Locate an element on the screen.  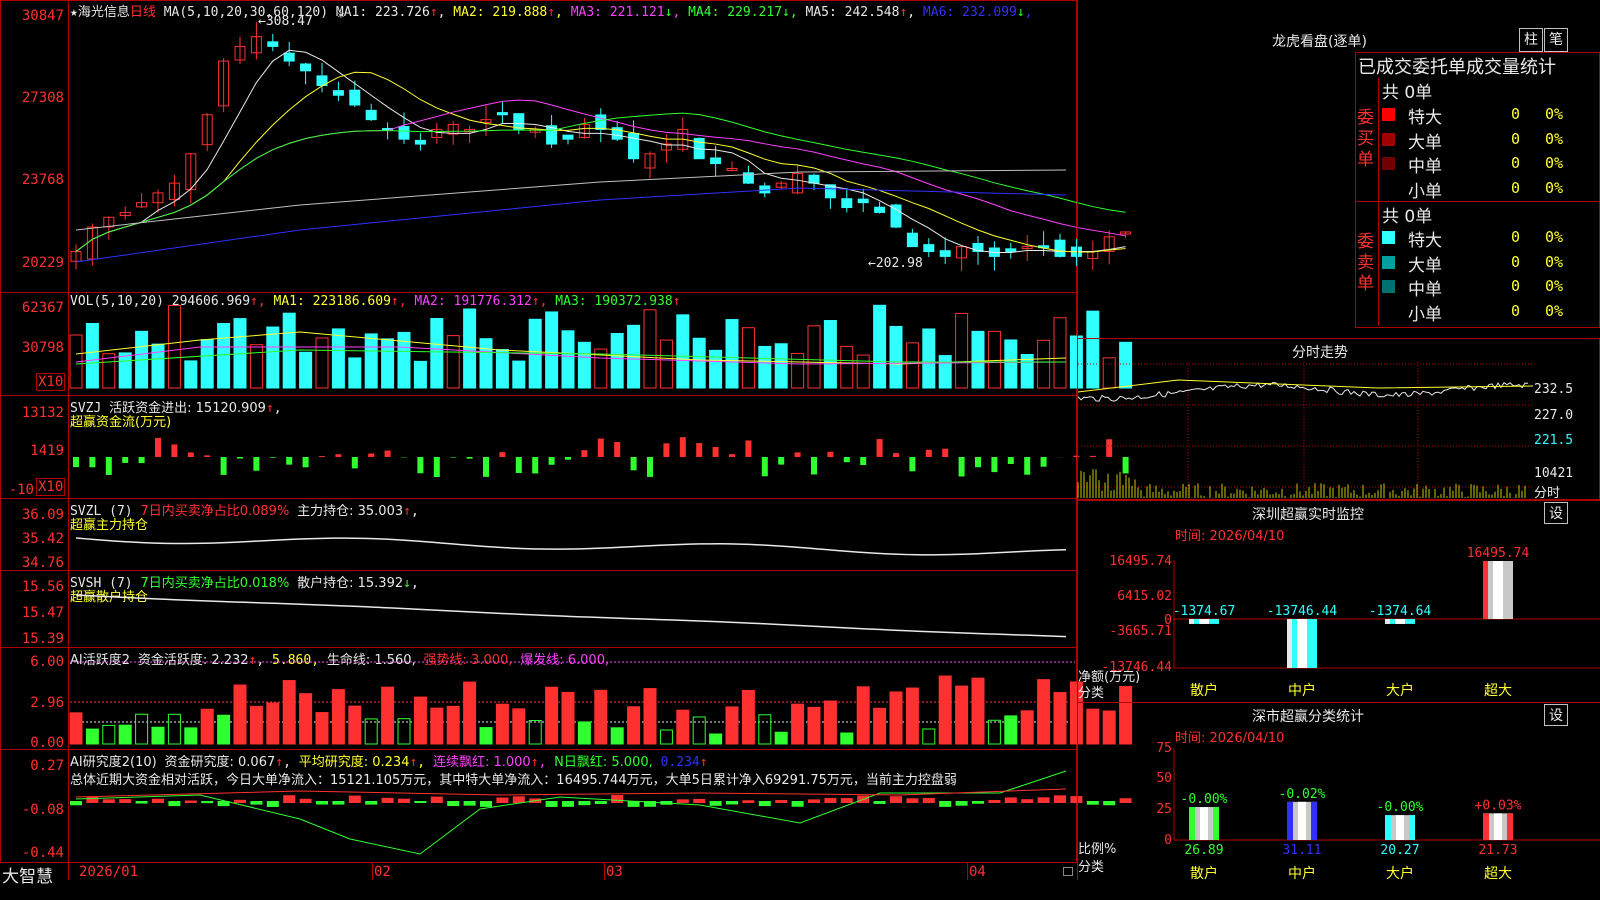
fl-change-label: -0.02% is located at coordinates (1302, 794).